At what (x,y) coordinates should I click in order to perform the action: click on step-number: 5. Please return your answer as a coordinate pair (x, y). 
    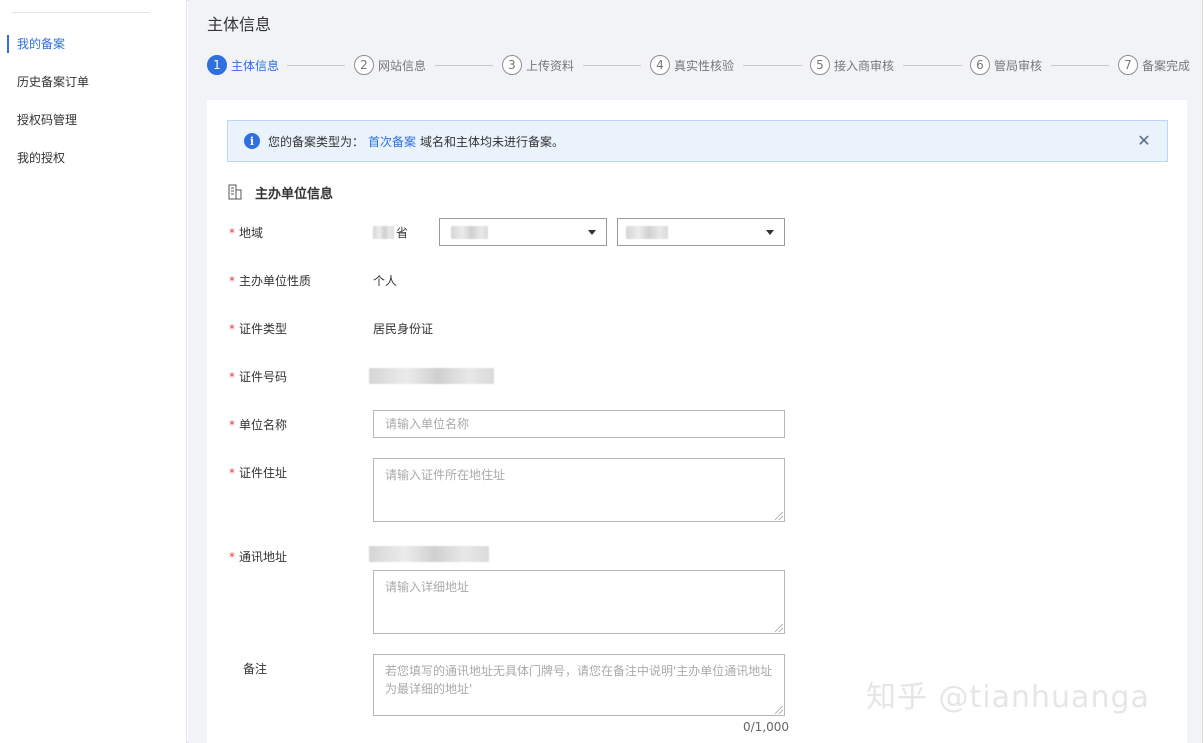
    Looking at the image, I should click on (820, 65).